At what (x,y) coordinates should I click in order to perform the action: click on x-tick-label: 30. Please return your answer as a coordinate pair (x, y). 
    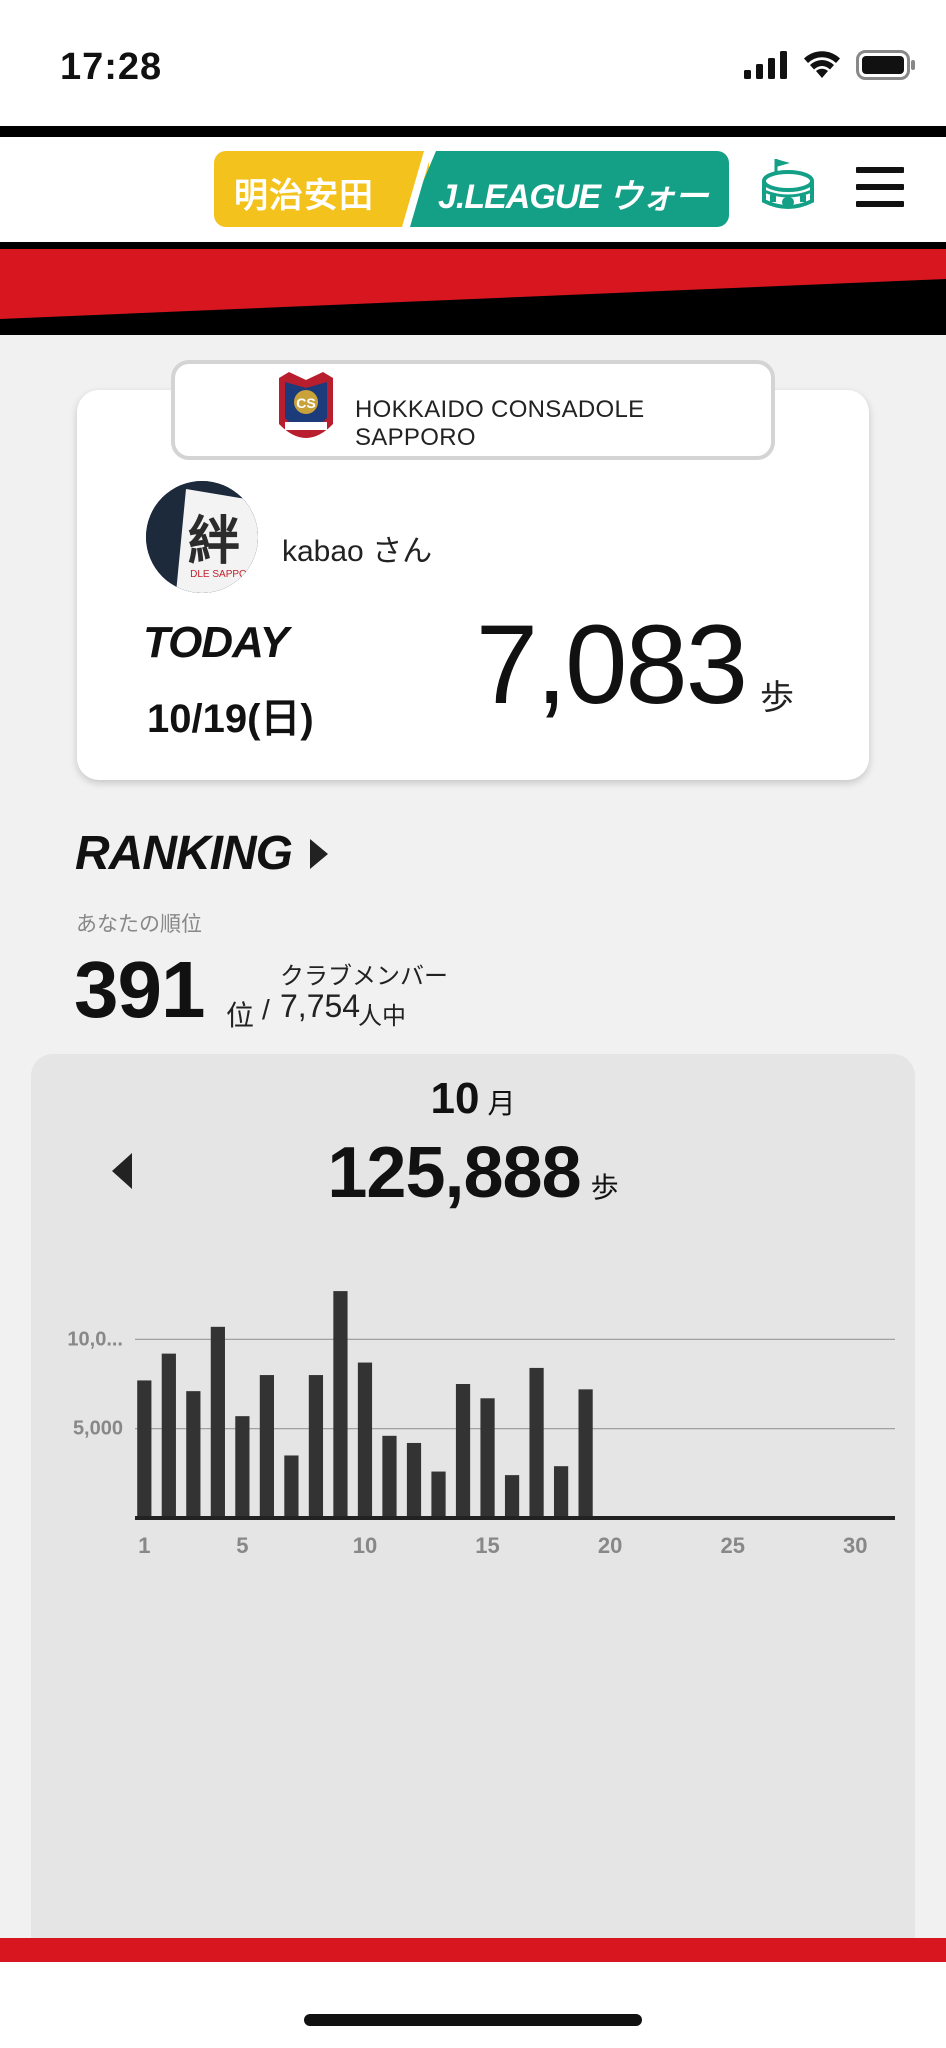
    Looking at the image, I should click on (855, 1545).